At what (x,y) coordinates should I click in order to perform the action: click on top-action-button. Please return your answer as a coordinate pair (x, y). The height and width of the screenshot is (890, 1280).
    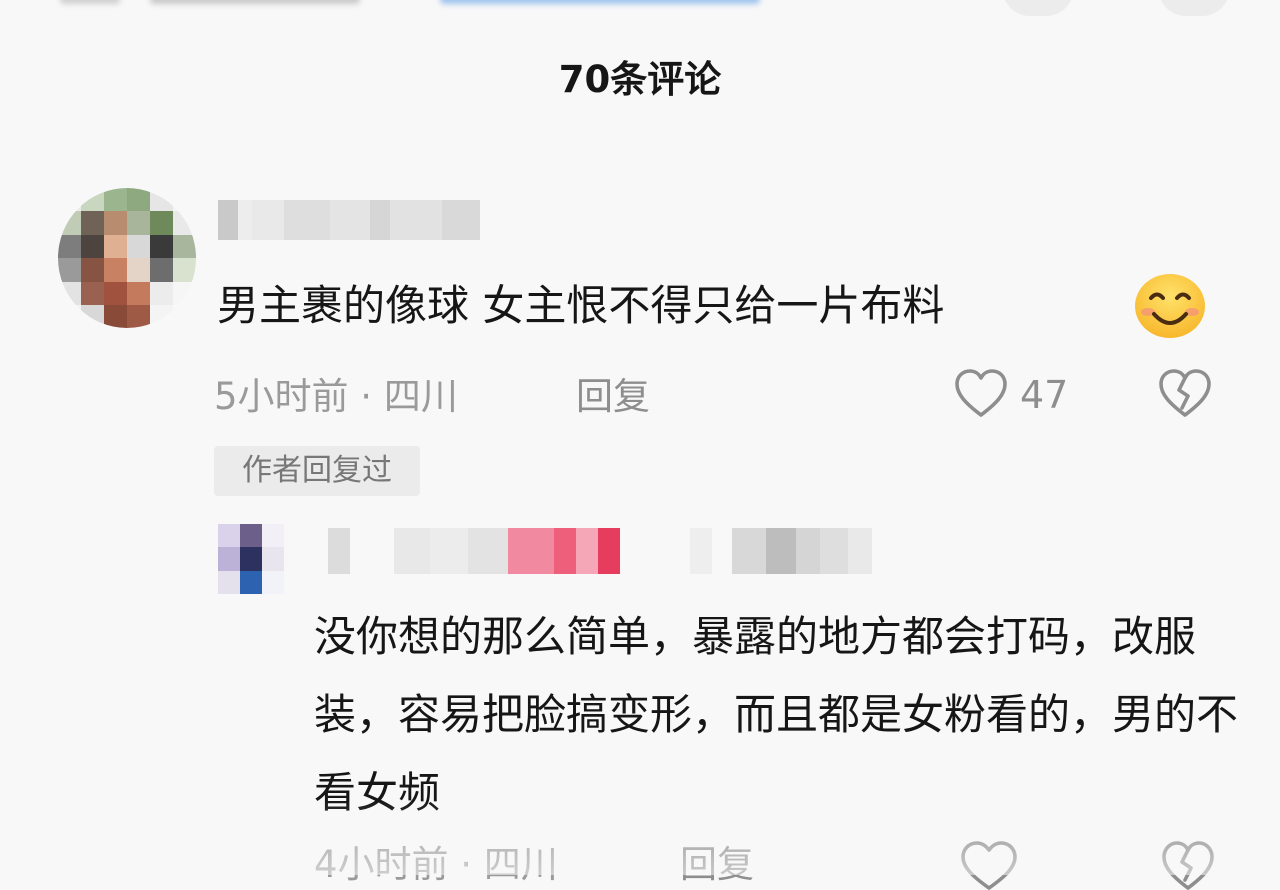
    Looking at the image, I should click on (1038, 8).